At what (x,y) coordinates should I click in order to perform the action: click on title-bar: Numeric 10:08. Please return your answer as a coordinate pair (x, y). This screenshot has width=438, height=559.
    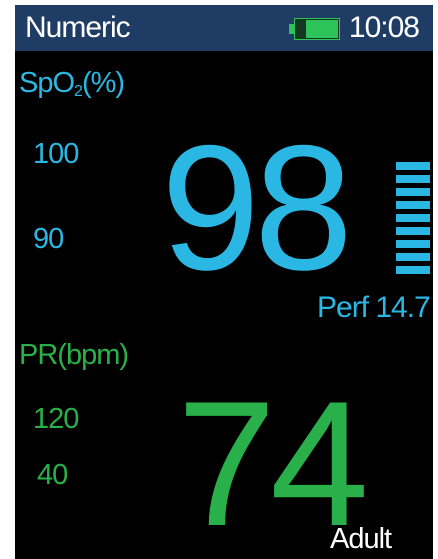
    Looking at the image, I should click on (224, 28).